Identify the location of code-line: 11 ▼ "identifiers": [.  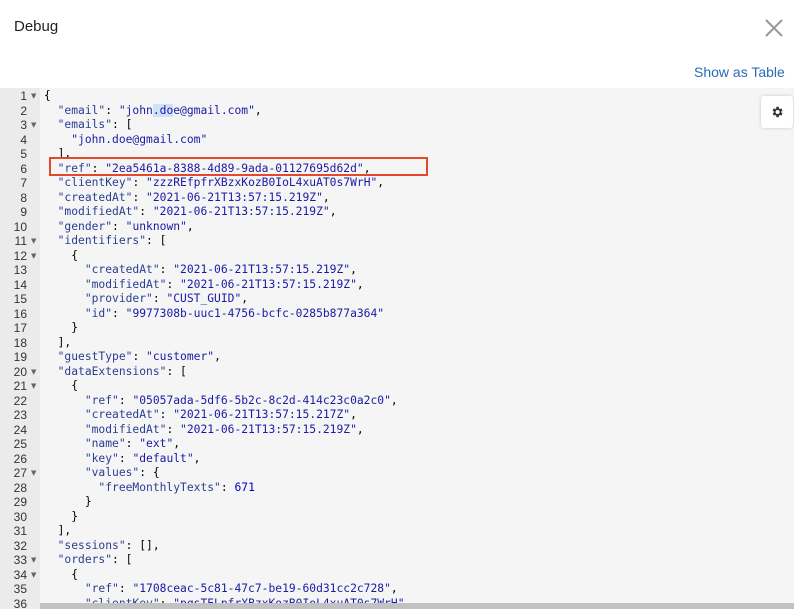
(397, 241).